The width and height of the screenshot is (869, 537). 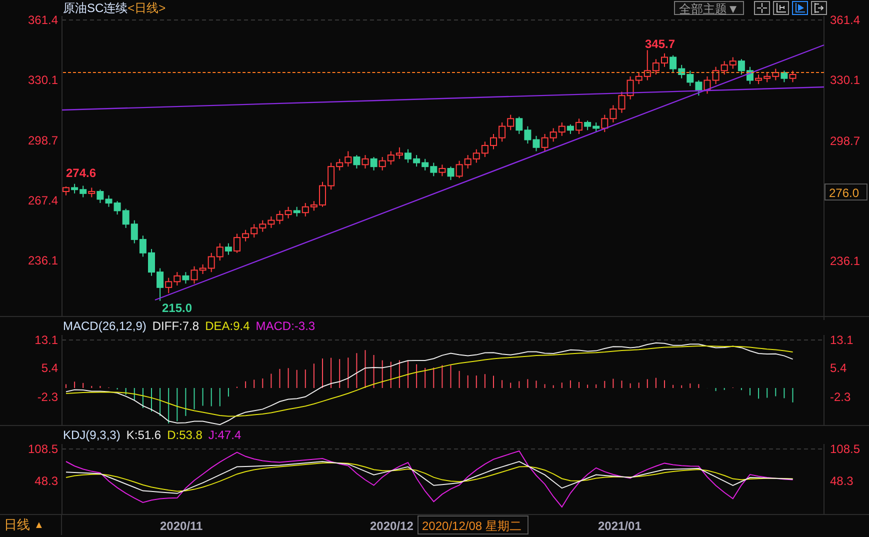 I want to click on j-value: J:47.4, so click(x=225, y=435).